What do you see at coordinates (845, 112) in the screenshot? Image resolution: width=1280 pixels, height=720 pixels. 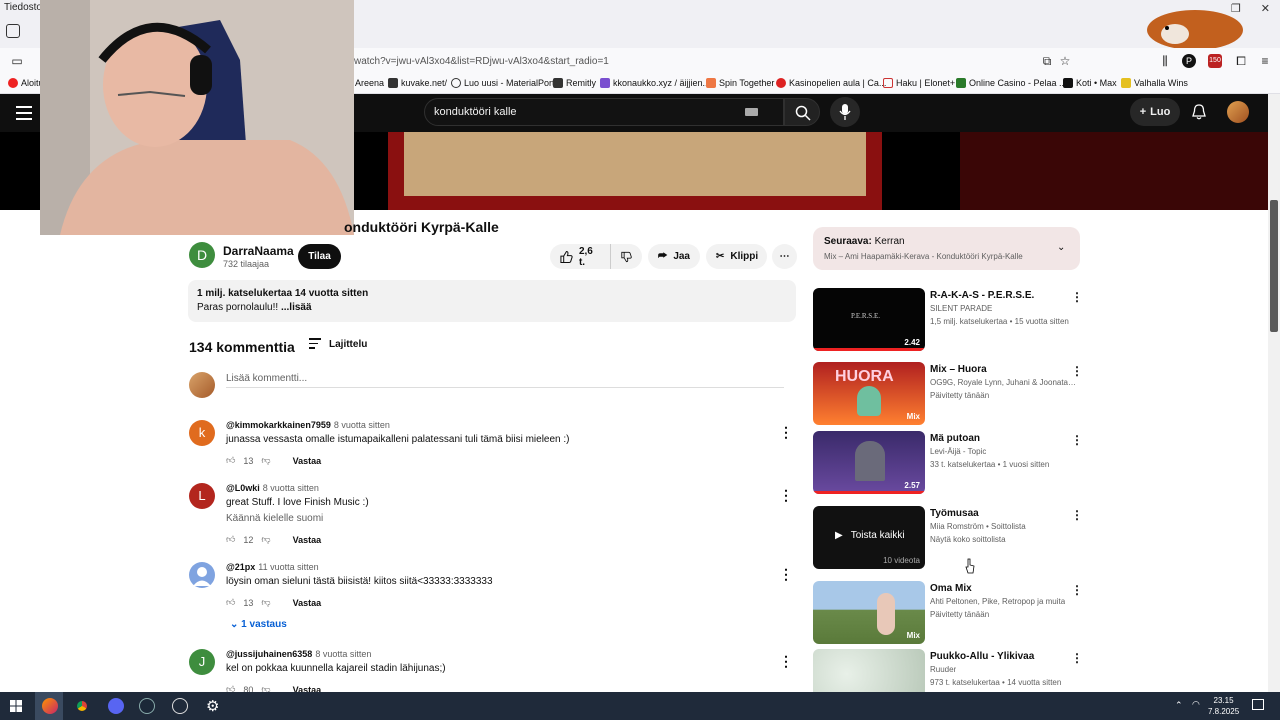 I see `voice-search-button` at bounding box center [845, 112].